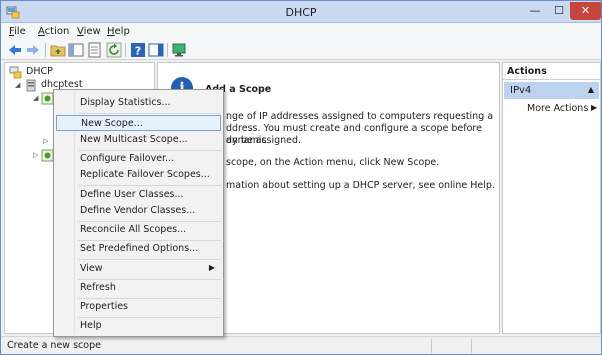  What do you see at coordinates (17, 31) in the screenshot?
I see `menu-file: File` at bounding box center [17, 31].